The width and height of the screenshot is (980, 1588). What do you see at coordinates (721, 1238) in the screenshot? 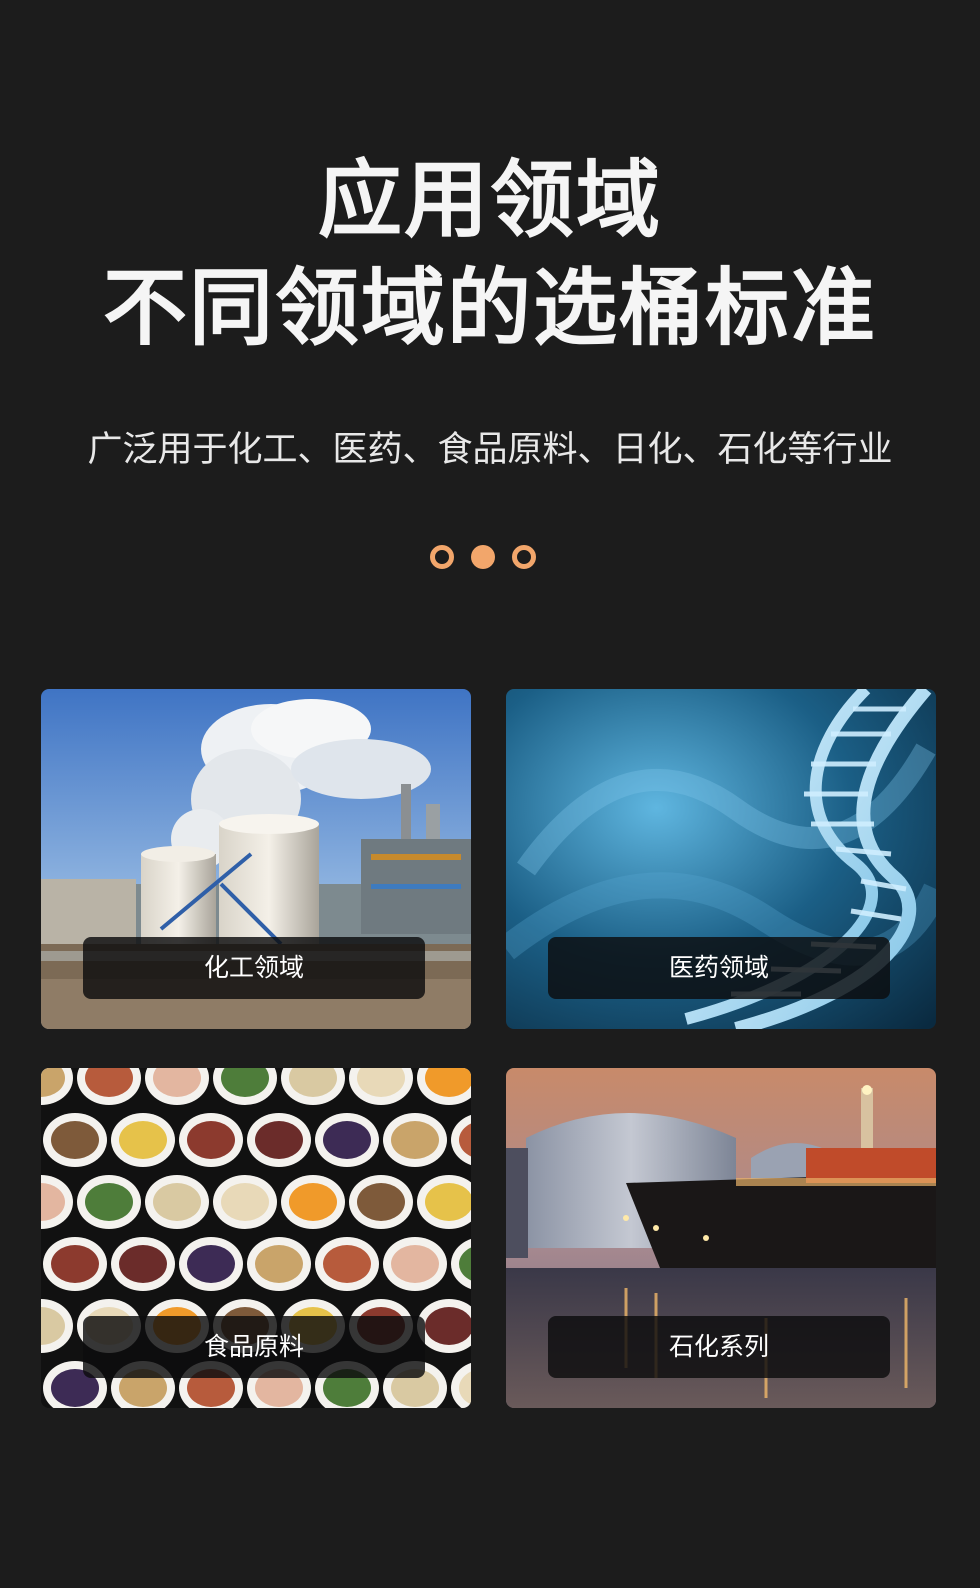
I see `card-petrochem: 石化系列` at bounding box center [721, 1238].